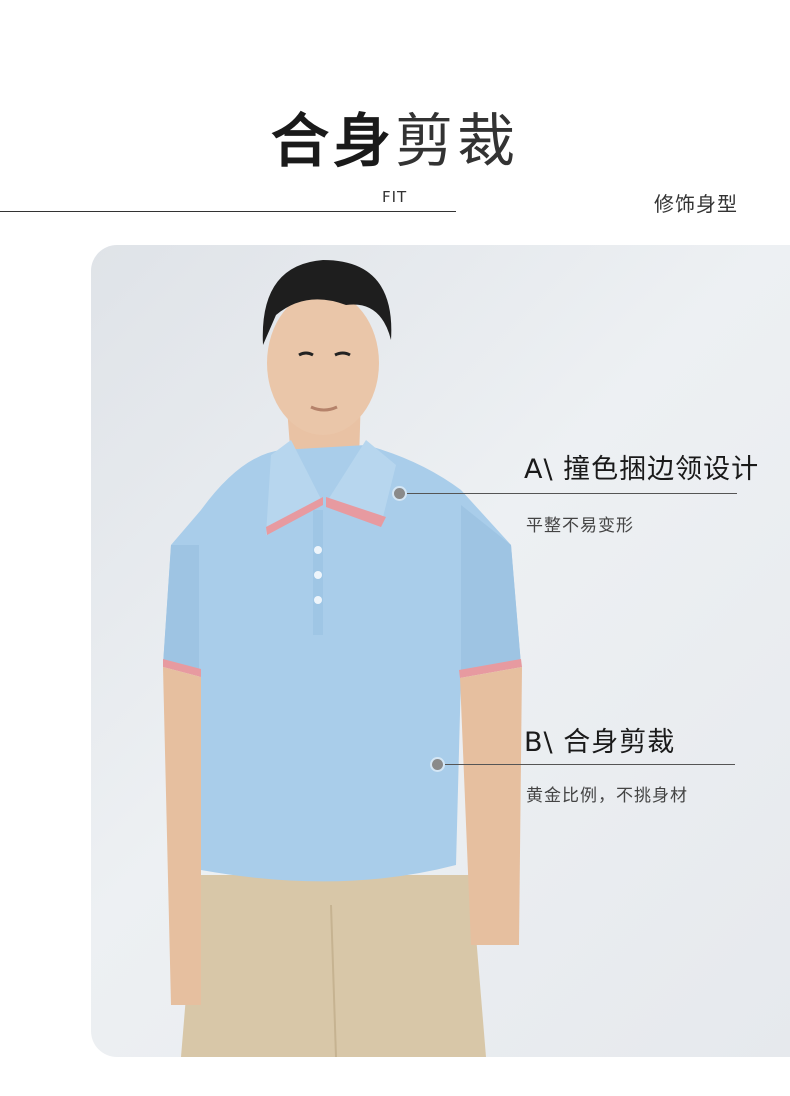 Image resolution: width=790 pixels, height=1096 pixels. Describe the element at coordinates (323, 363) in the screenshot. I see `face` at that location.